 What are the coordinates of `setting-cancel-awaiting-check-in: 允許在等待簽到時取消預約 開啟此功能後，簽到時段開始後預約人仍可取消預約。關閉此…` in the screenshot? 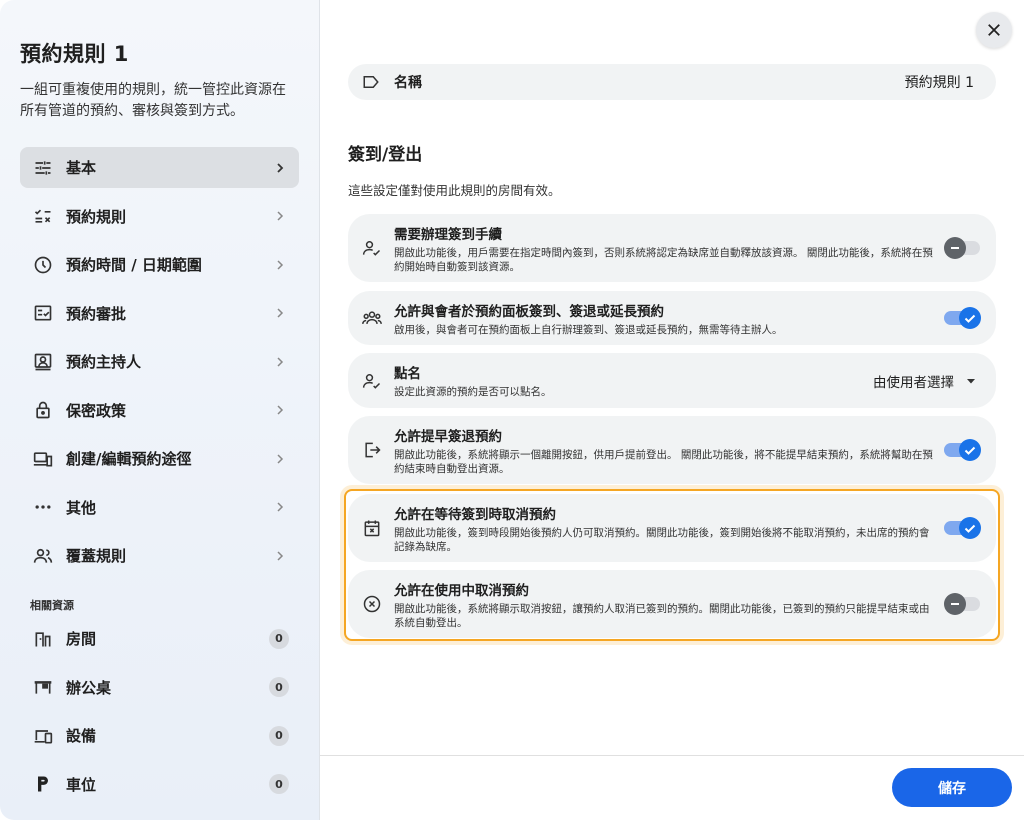 It's located at (672, 528).